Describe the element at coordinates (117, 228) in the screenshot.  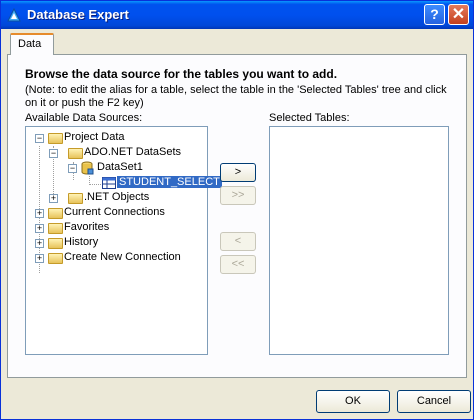
I see `tree-node-favorites: + Favorites` at that location.